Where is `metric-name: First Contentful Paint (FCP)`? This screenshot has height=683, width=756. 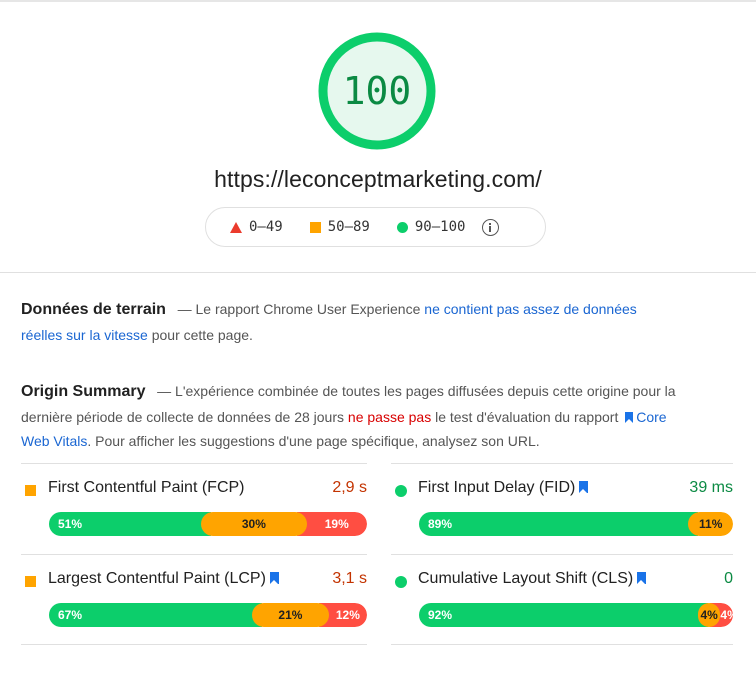
metric-name: First Contentful Paint (FCP) is located at coordinates (146, 487).